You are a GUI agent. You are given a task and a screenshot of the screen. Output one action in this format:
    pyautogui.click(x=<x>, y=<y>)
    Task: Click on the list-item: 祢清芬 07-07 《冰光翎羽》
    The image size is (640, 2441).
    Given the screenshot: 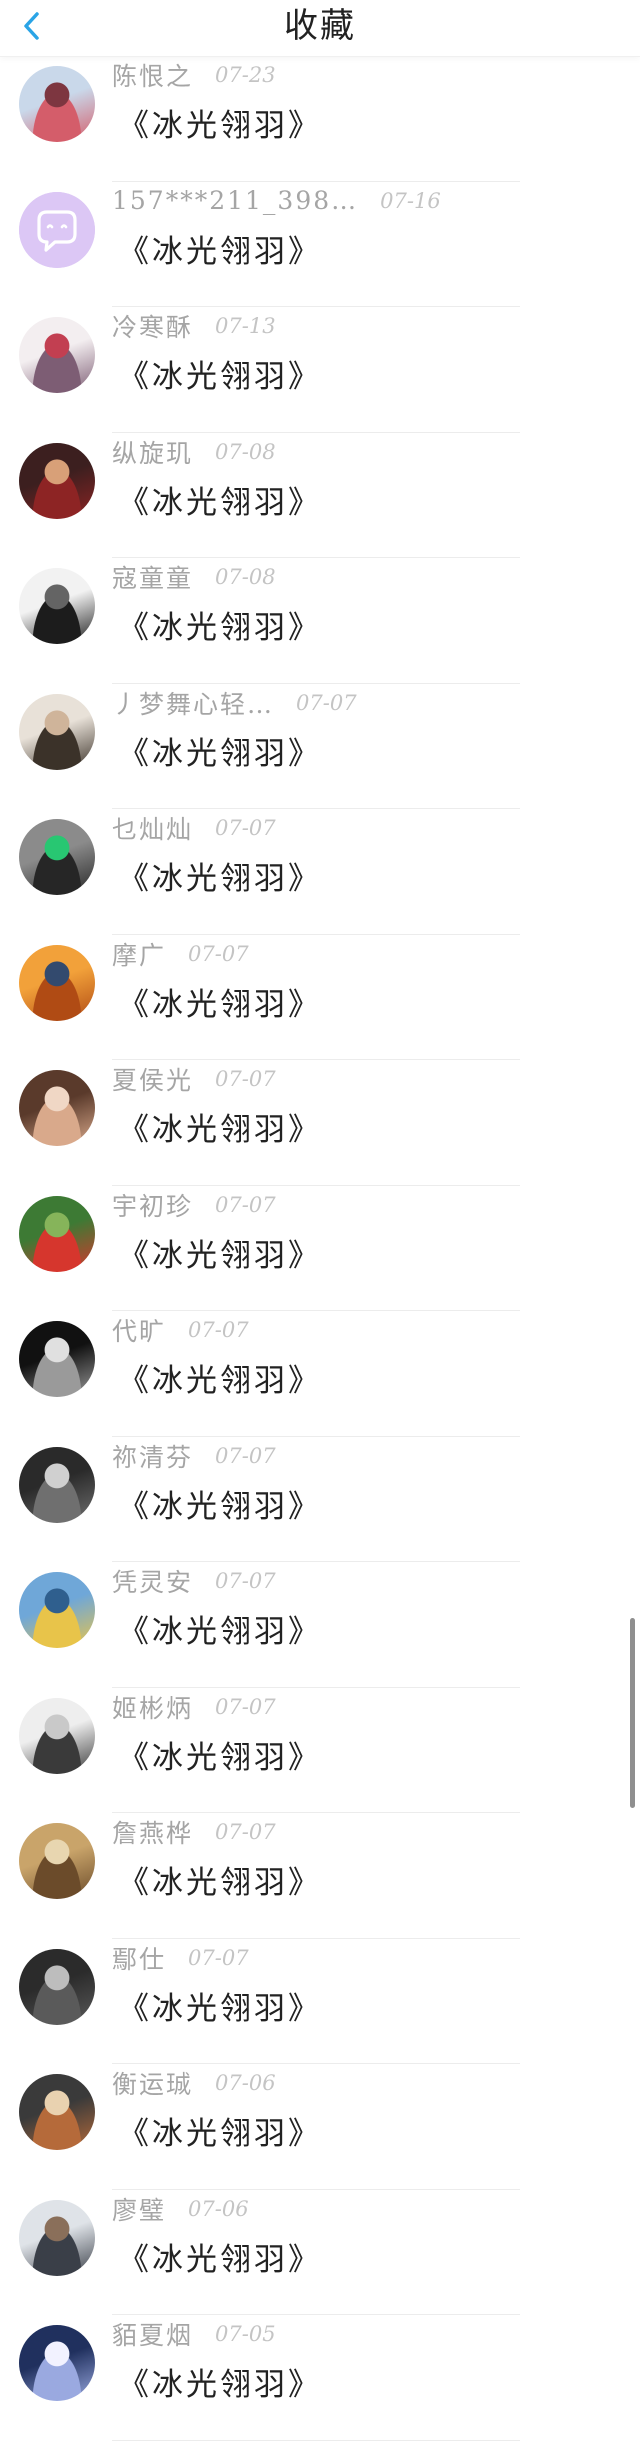 What is the action you would take?
    pyautogui.click(x=320, y=1499)
    